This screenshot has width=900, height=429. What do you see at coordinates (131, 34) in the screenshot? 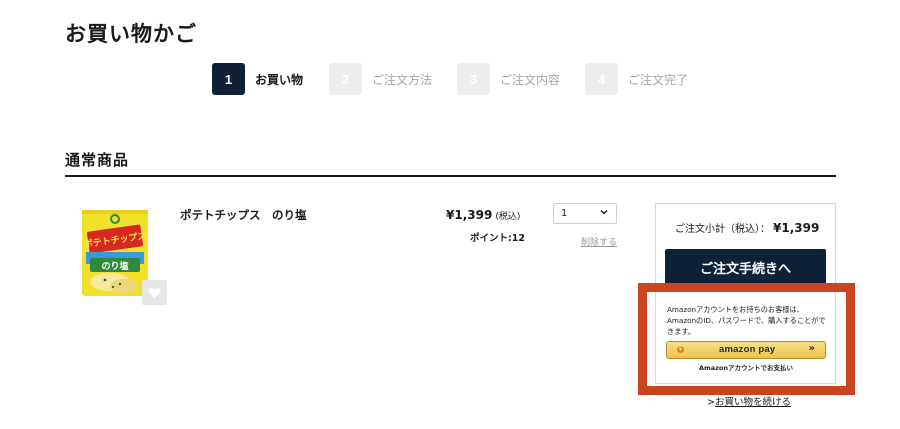
I see `page-title: お買い物かご` at bounding box center [131, 34].